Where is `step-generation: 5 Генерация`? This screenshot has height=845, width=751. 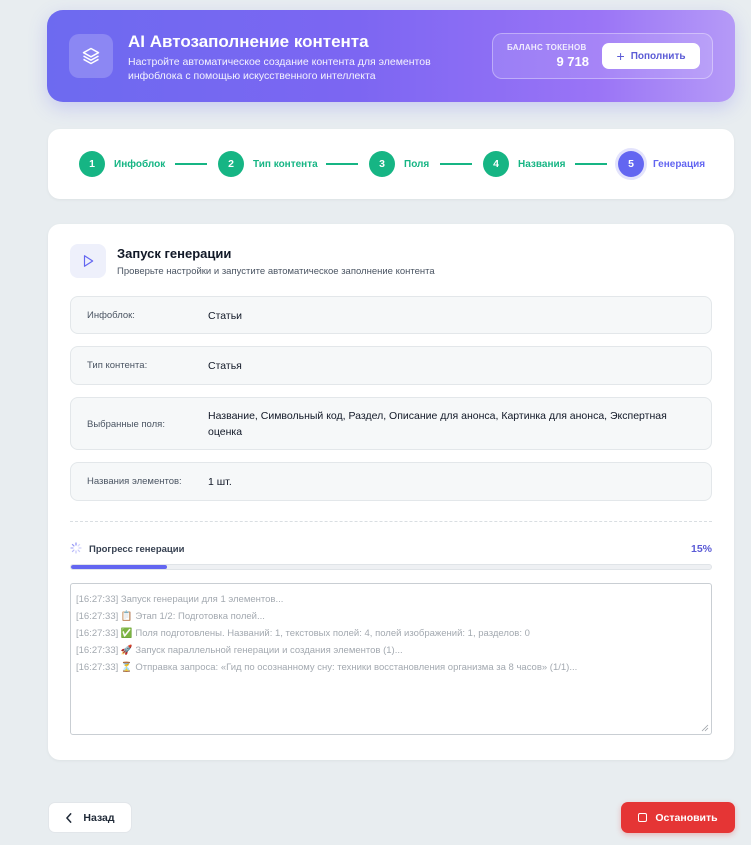
step-generation: 5 Генерация is located at coordinates (661, 164).